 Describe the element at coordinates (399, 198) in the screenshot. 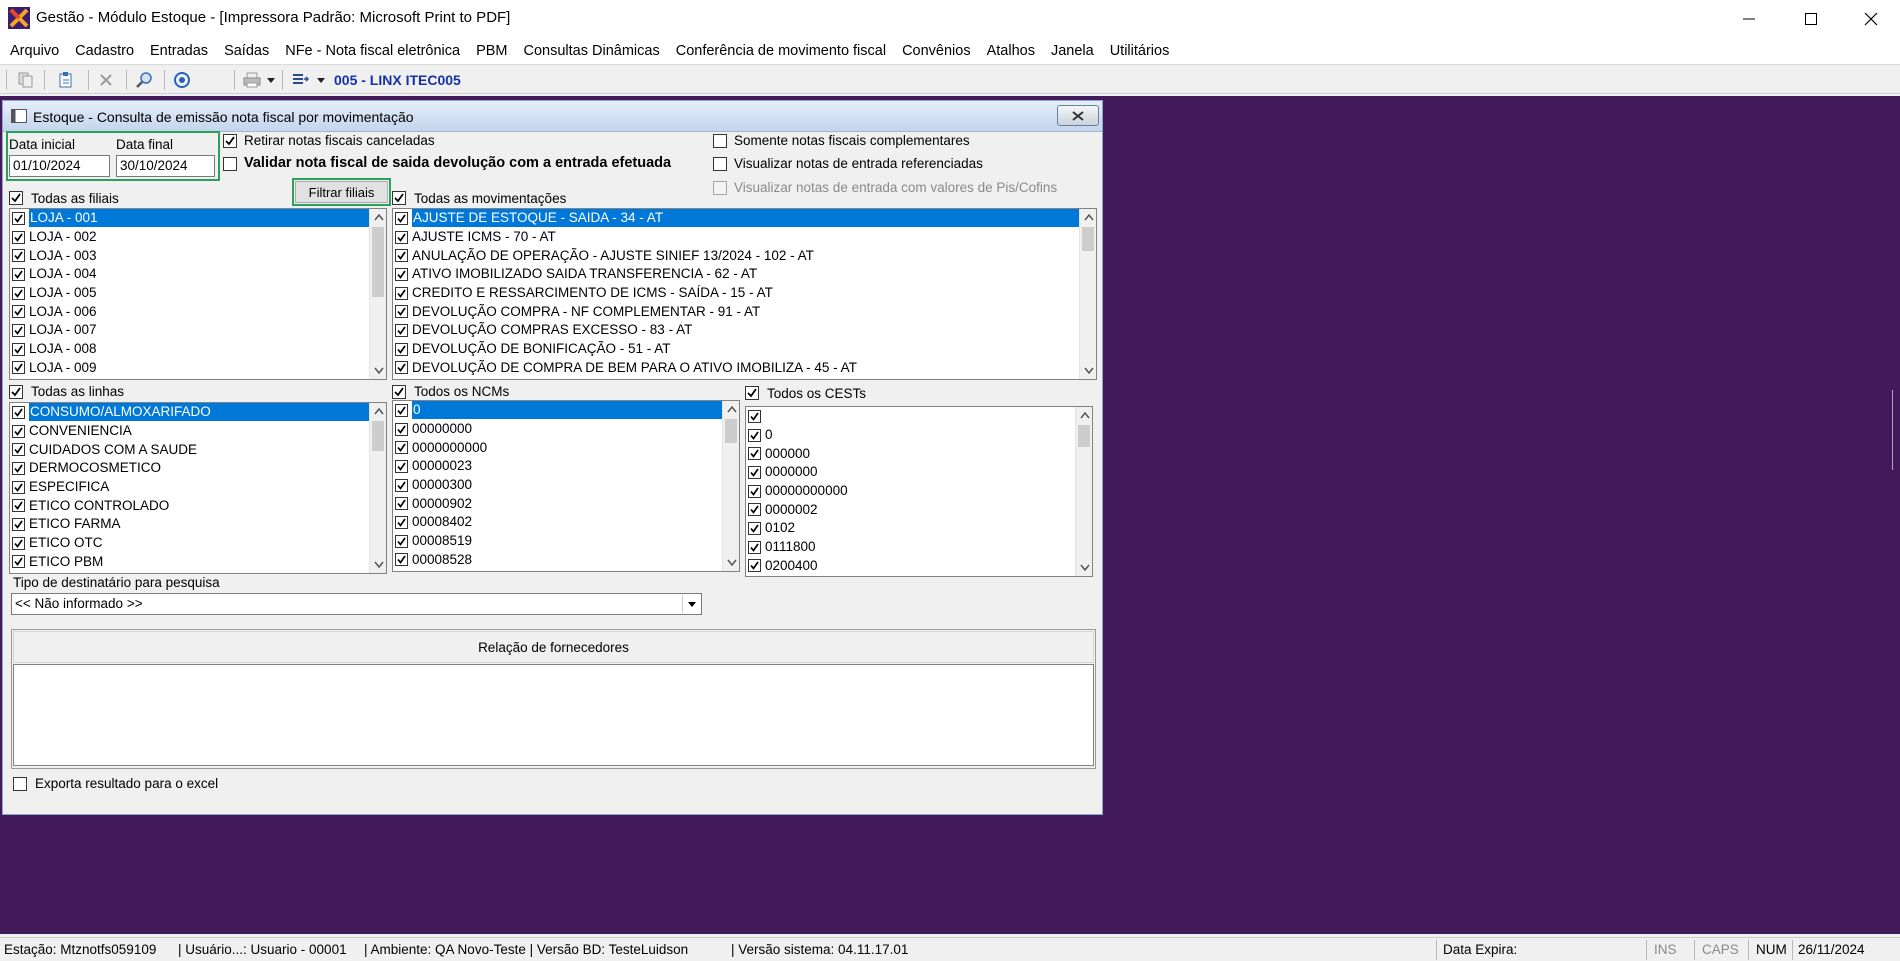

I see `todas-movimentacoes-checkbox` at that location.